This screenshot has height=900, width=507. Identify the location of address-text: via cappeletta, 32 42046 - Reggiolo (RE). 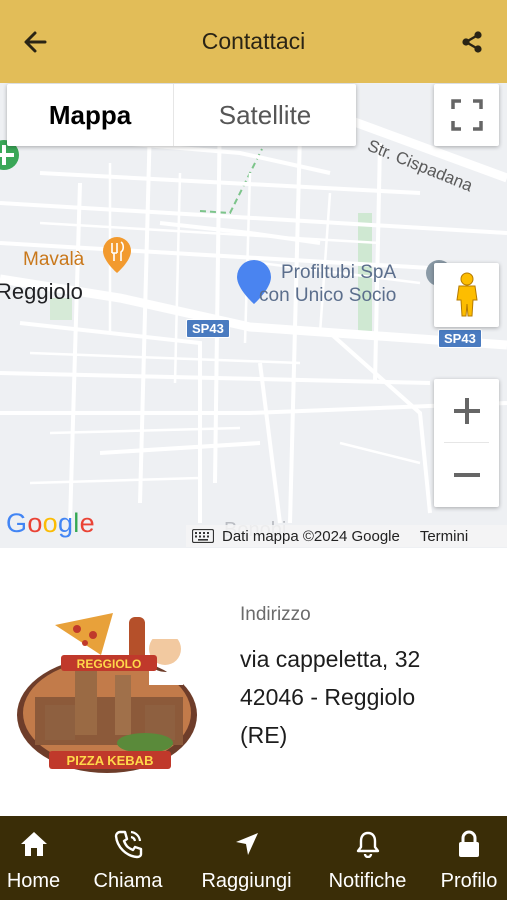
(365, 697).